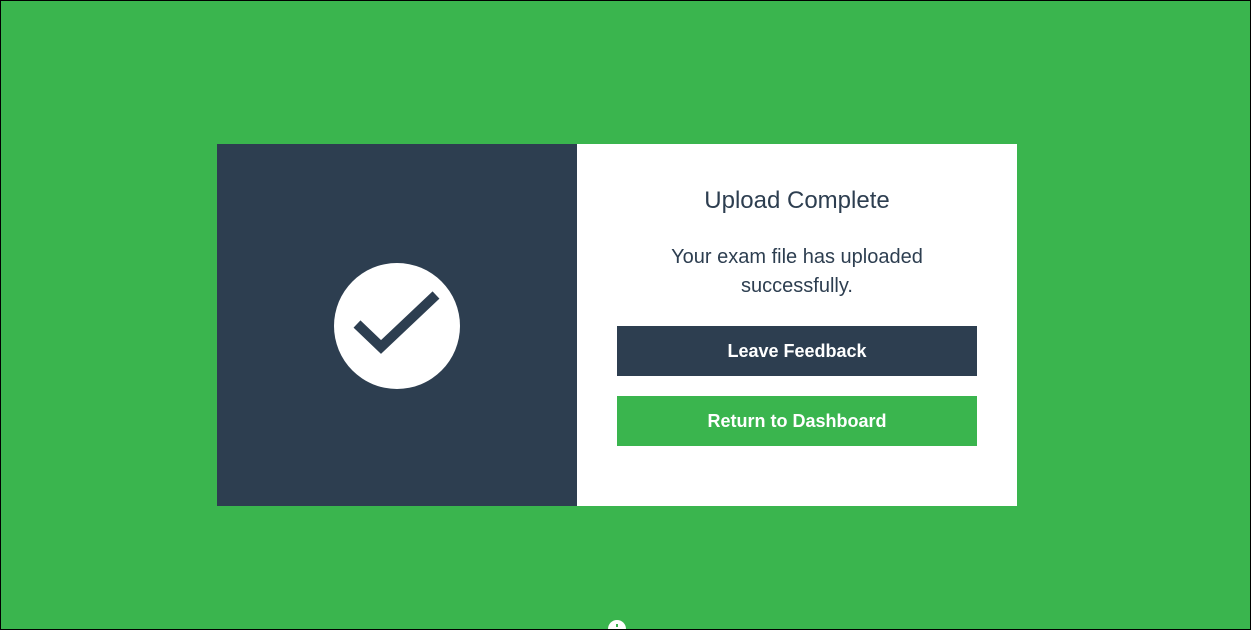 Image resolution: width=1251 pixels, height=630 pixels. I want to click on dialog-title: Upload Complete, so click(797, 200).